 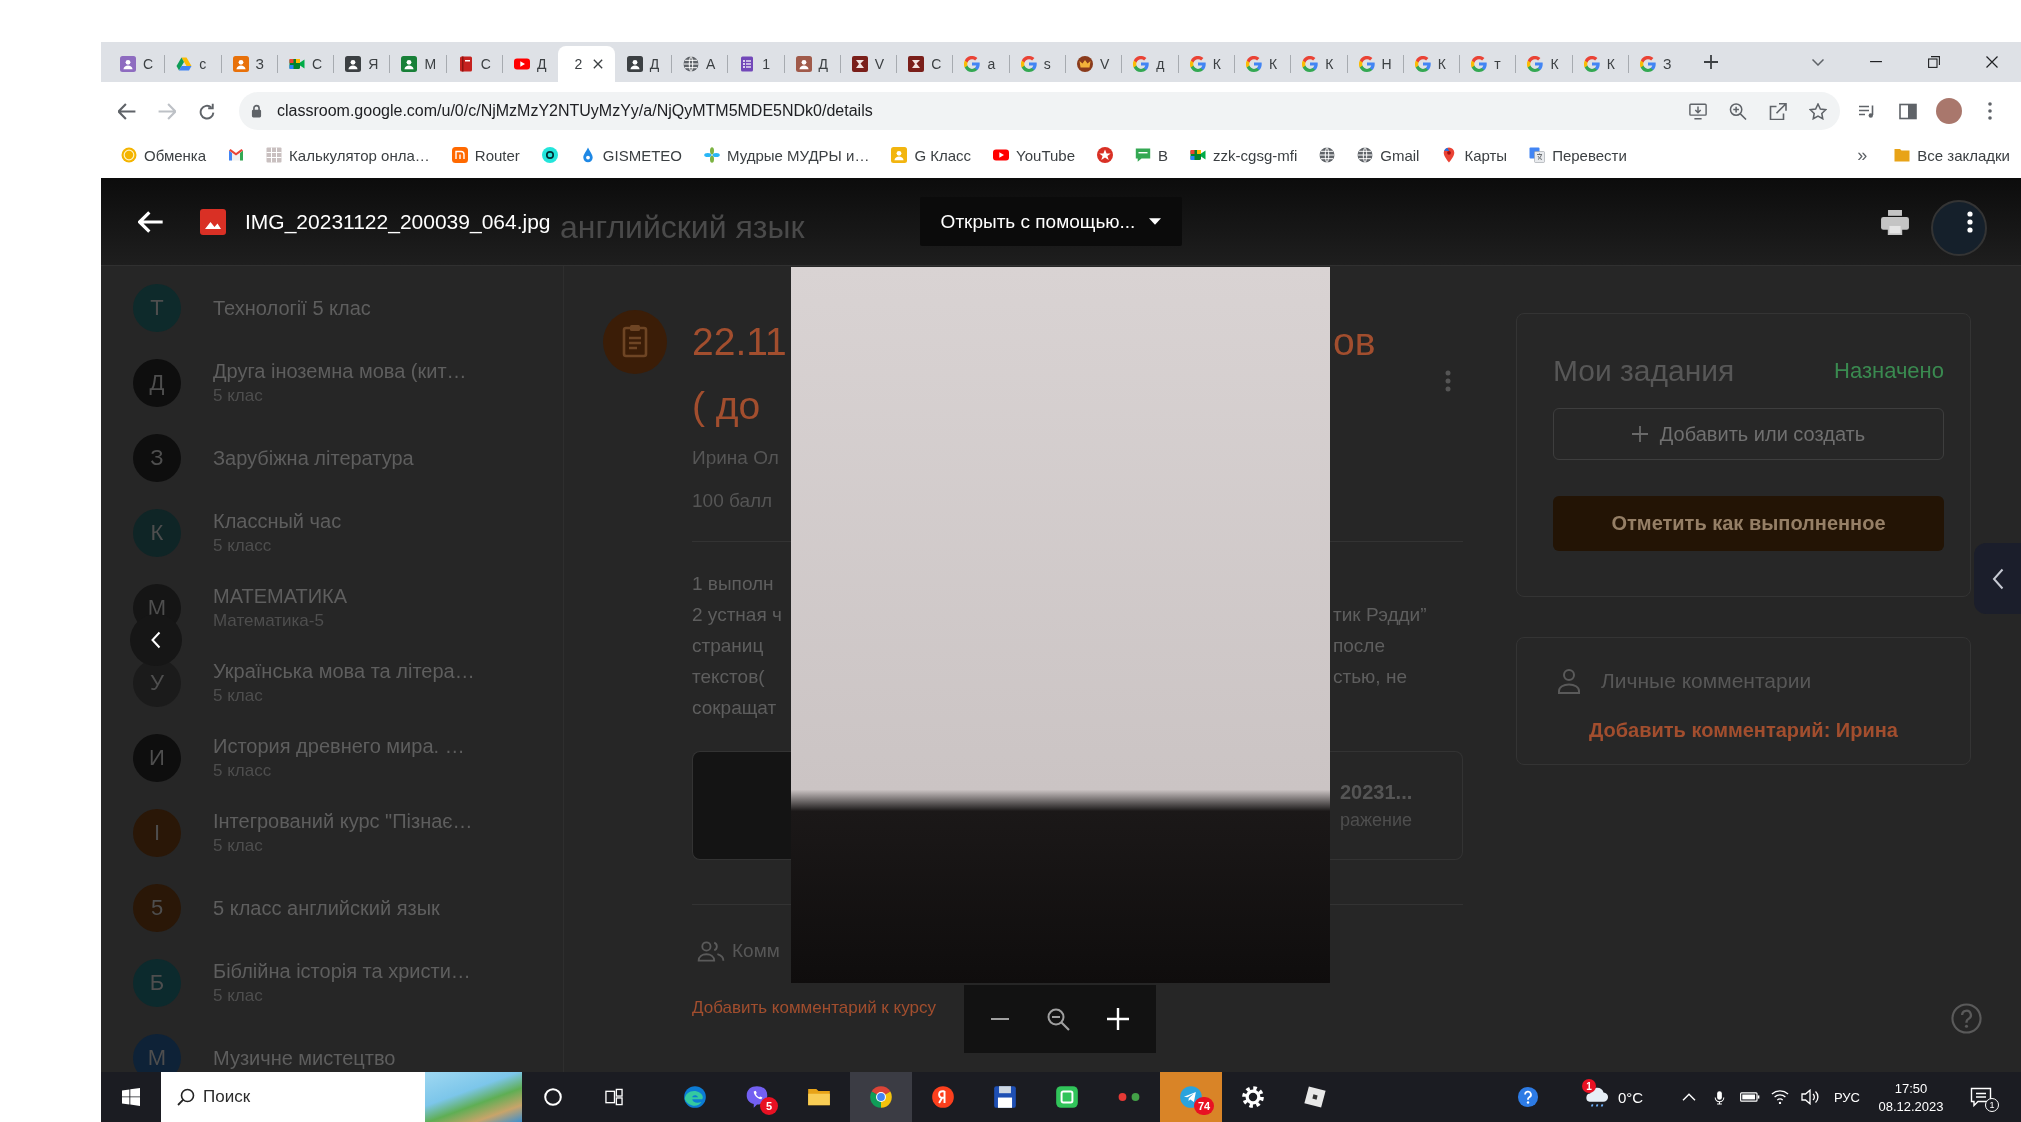 I want to click on wifi-icon, so click(x=1780, y=1097).